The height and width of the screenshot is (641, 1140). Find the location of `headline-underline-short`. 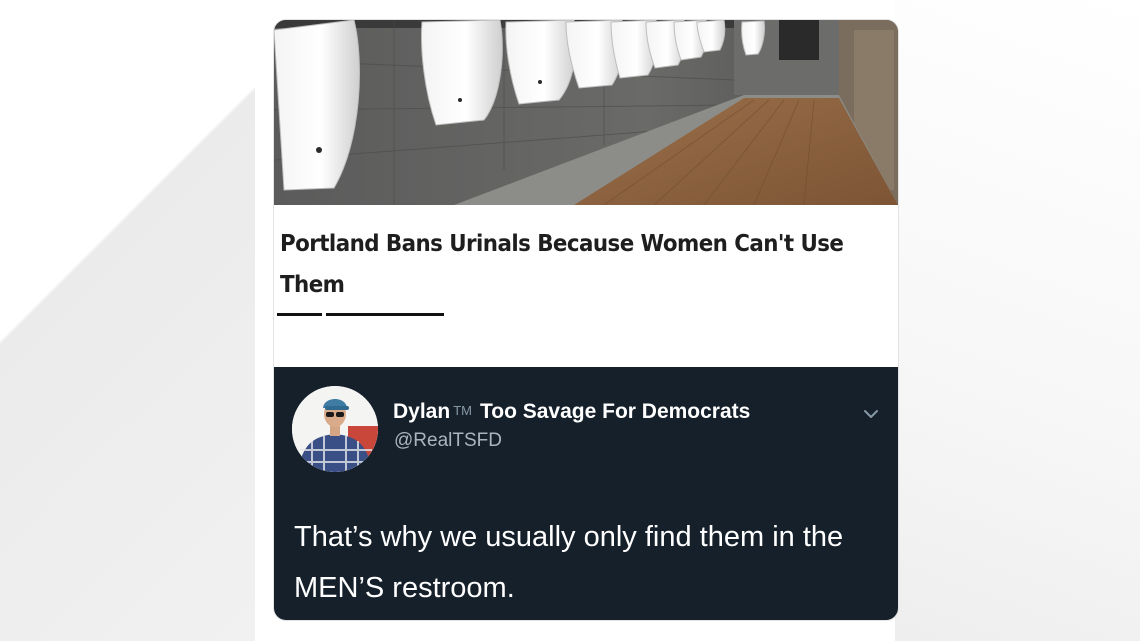

headline-underline-short is located at coordinates (299, 314).